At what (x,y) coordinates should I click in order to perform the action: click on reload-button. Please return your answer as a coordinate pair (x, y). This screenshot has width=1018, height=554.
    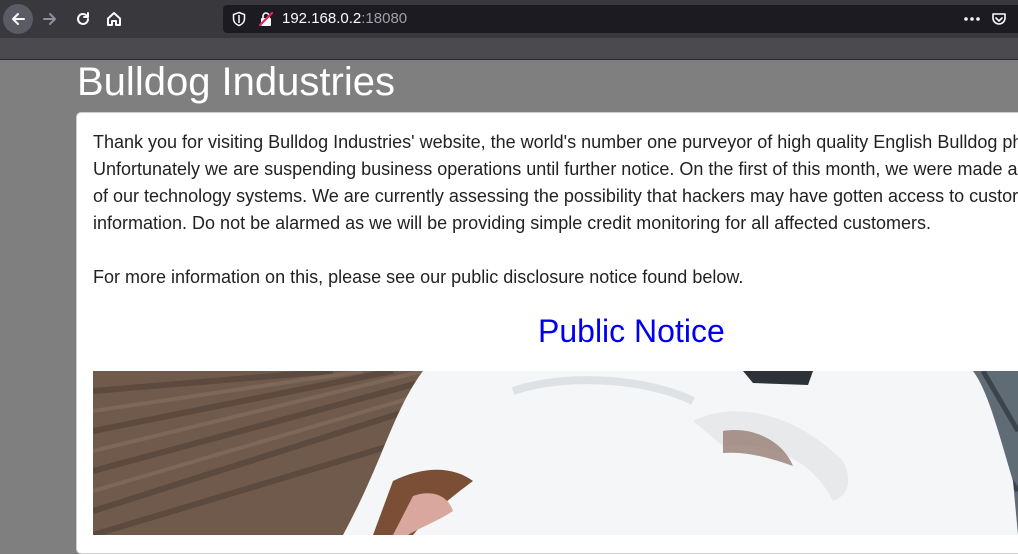
    Looking at the image, I should click on (83, 19).